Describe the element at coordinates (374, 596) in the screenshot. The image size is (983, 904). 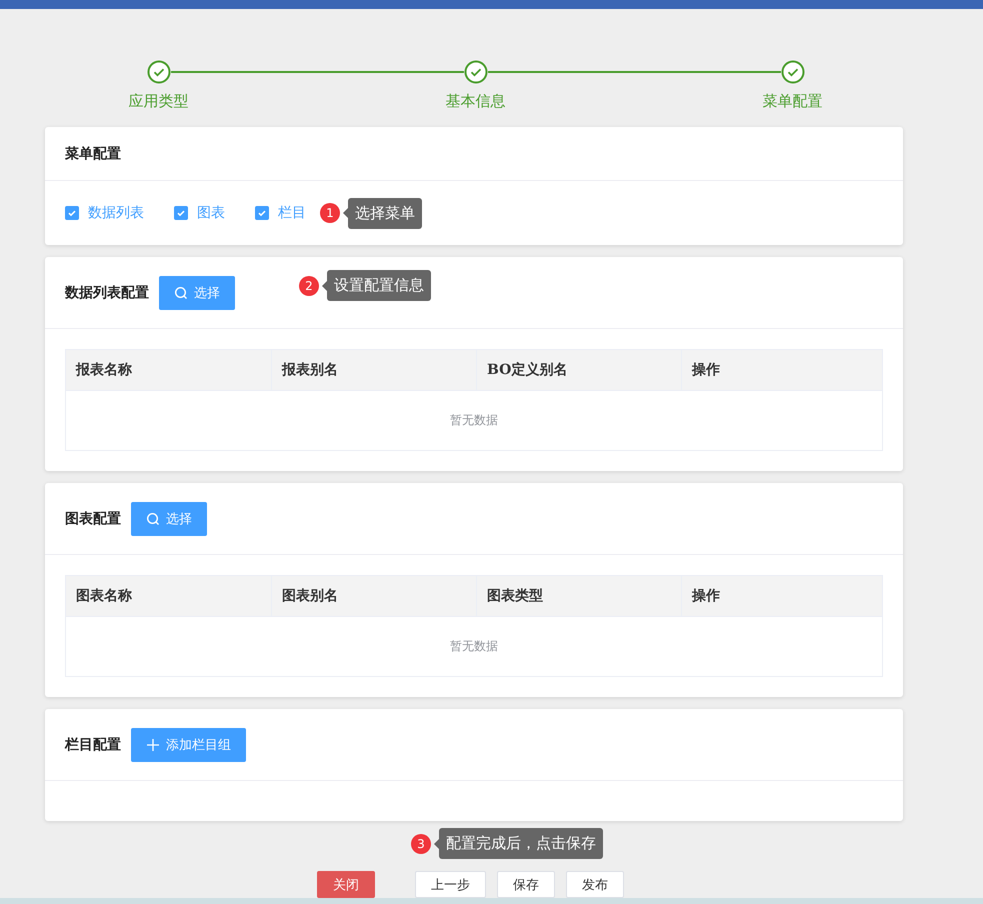
I see `column-header: 图表别名` at that location.